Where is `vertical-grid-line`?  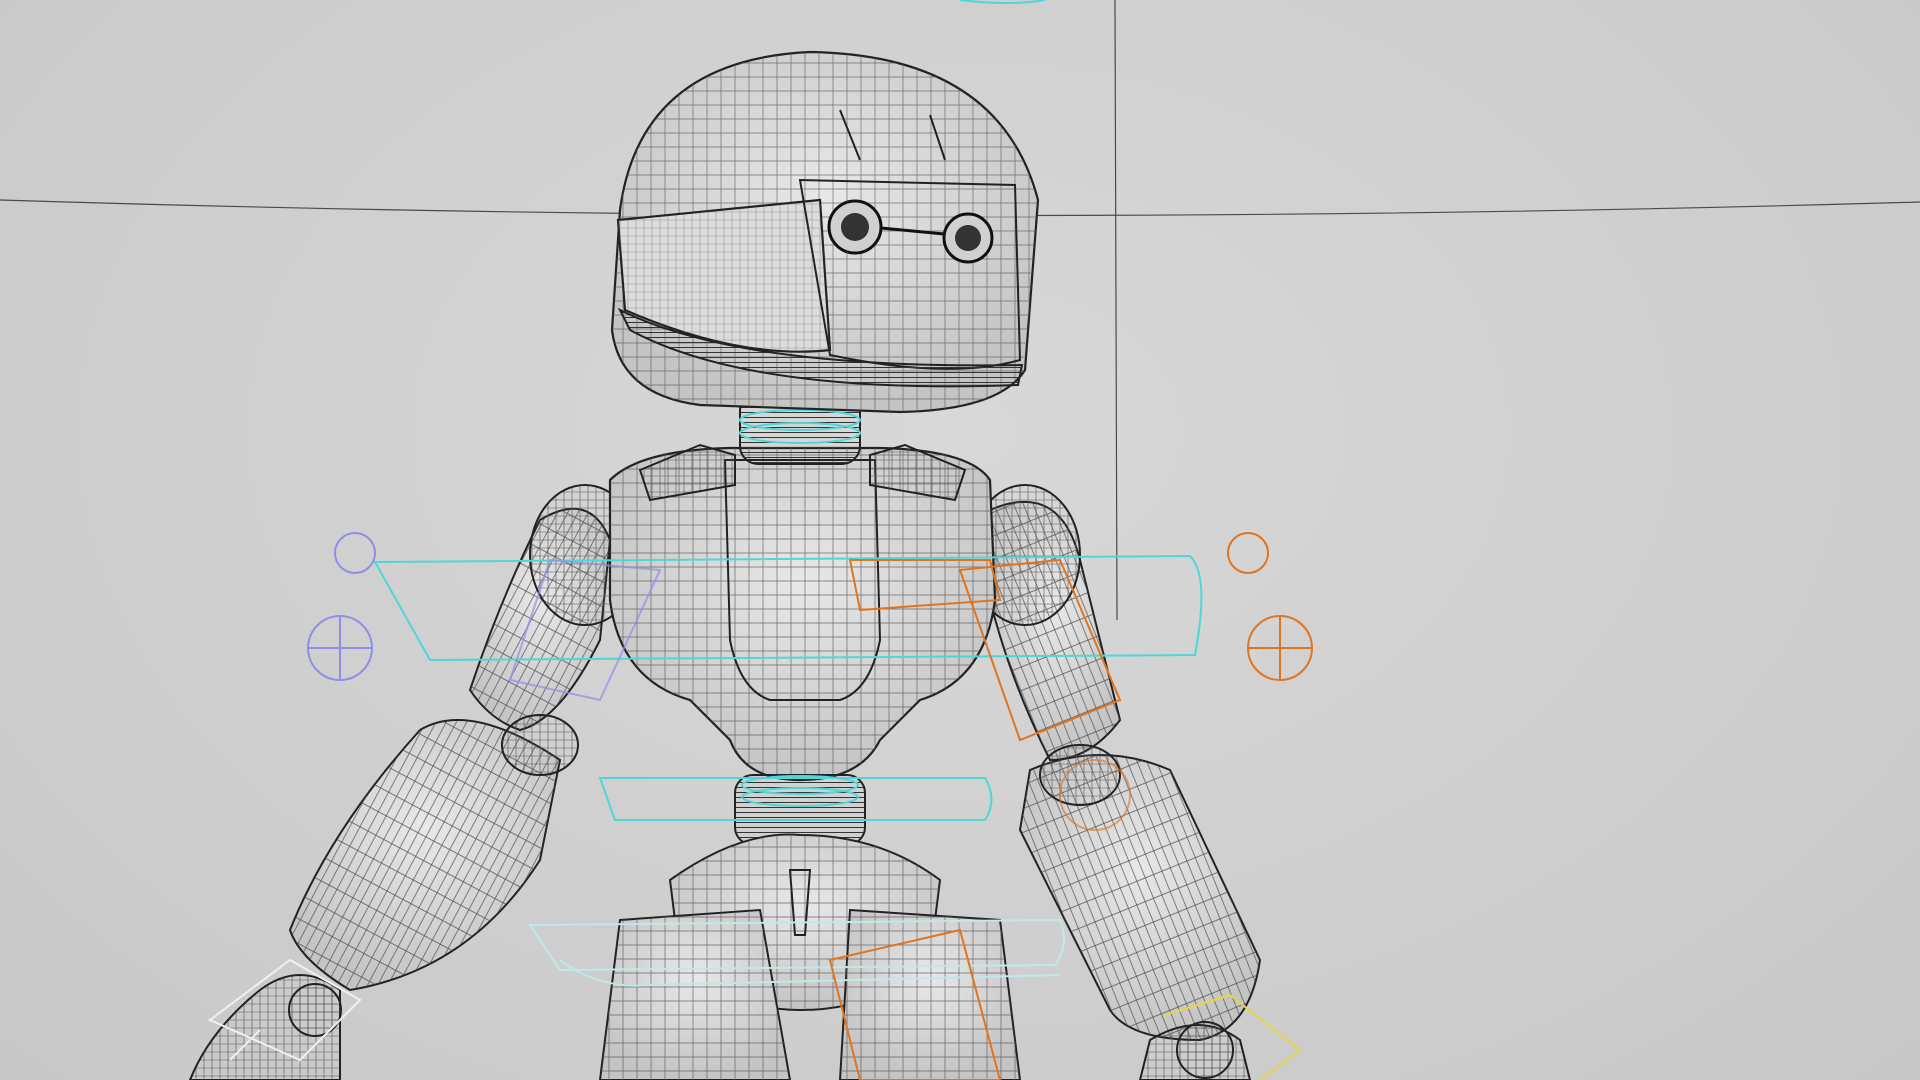
vertical-grid-line is located at coordinates (1116, 310).